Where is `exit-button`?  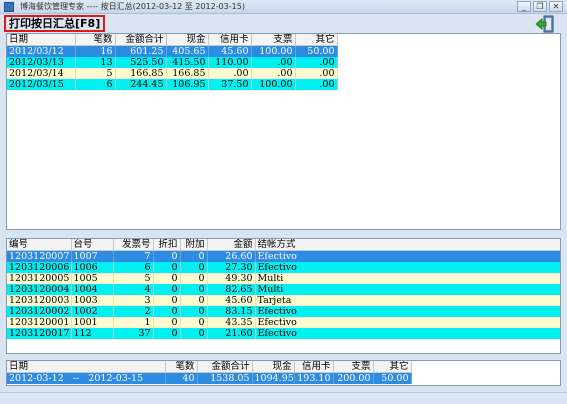 exit-button is located at coordinates (545, 24).